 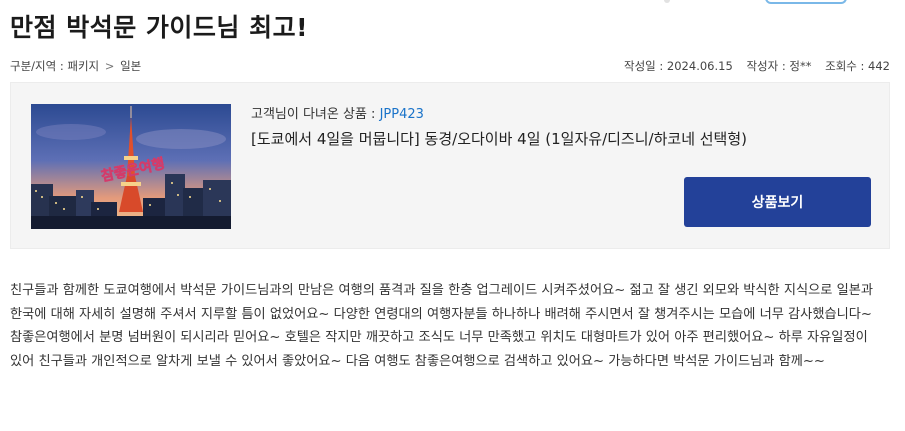 What do you see at coordinates (315, 114) in the screenshot?
I see `visited-product-label: 고객님이 다녀온 상품 :` at bounding box center [315, 114].